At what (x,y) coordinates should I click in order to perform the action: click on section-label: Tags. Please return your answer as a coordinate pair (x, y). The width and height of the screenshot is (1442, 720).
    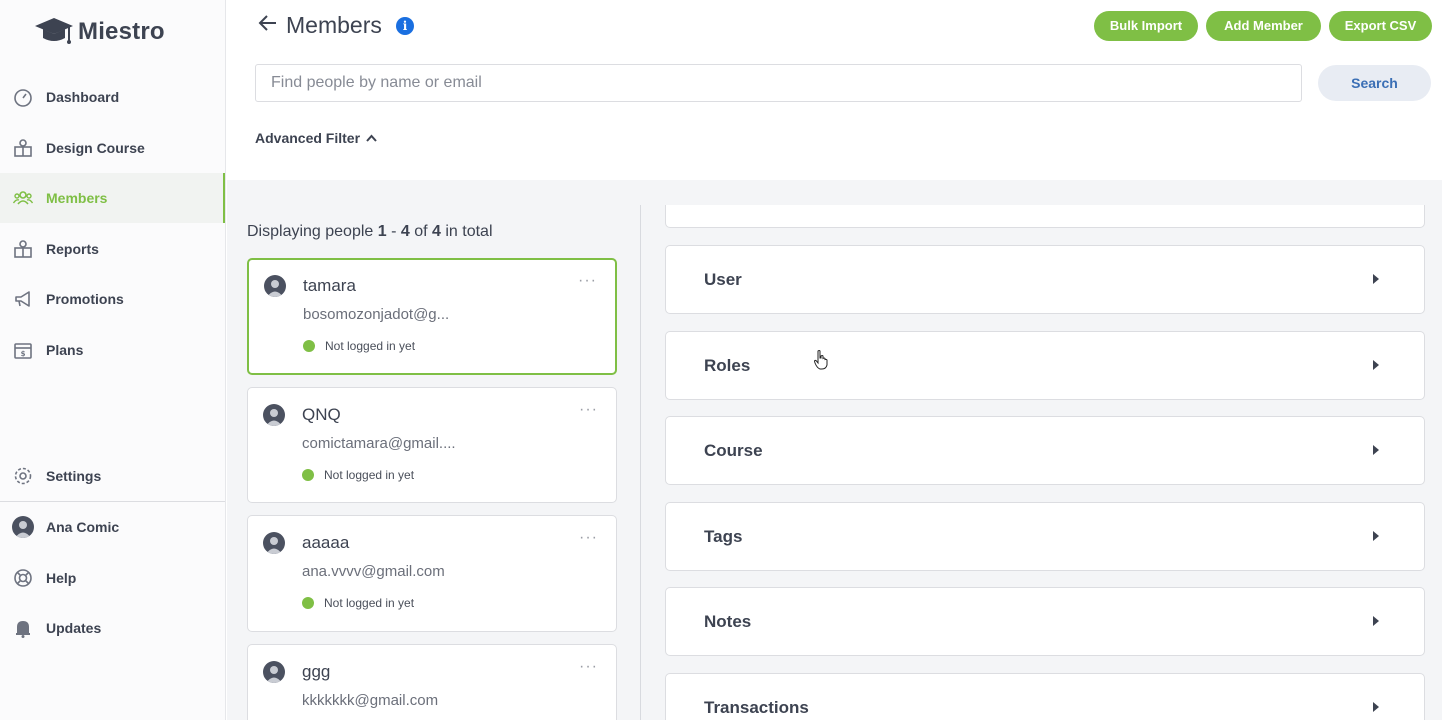
    Looking at the image, I should click on (723, 536).